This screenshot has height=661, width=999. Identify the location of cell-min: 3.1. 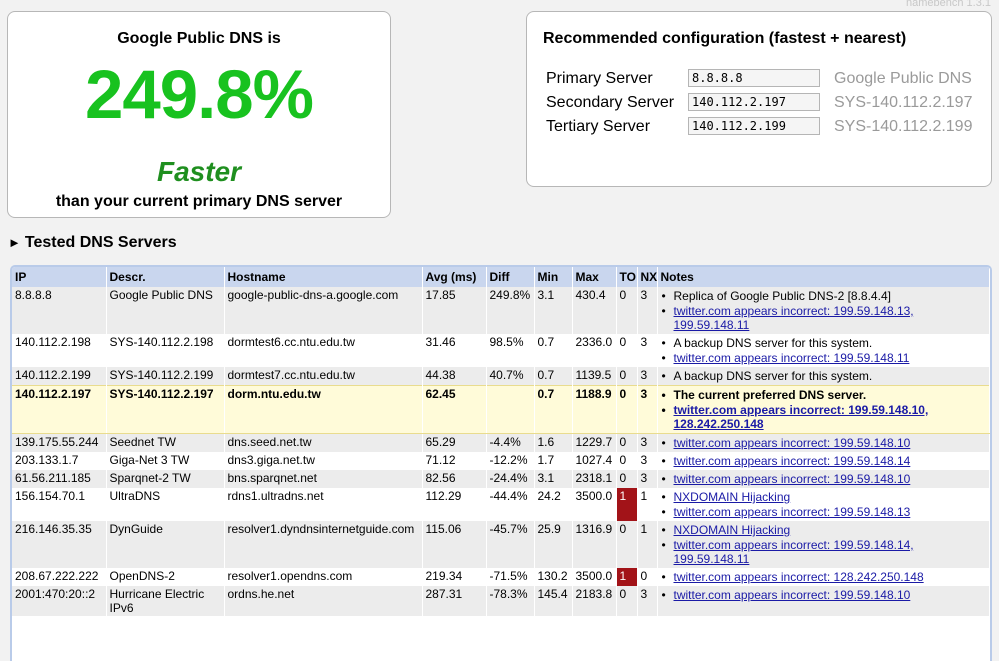
(553, 310).